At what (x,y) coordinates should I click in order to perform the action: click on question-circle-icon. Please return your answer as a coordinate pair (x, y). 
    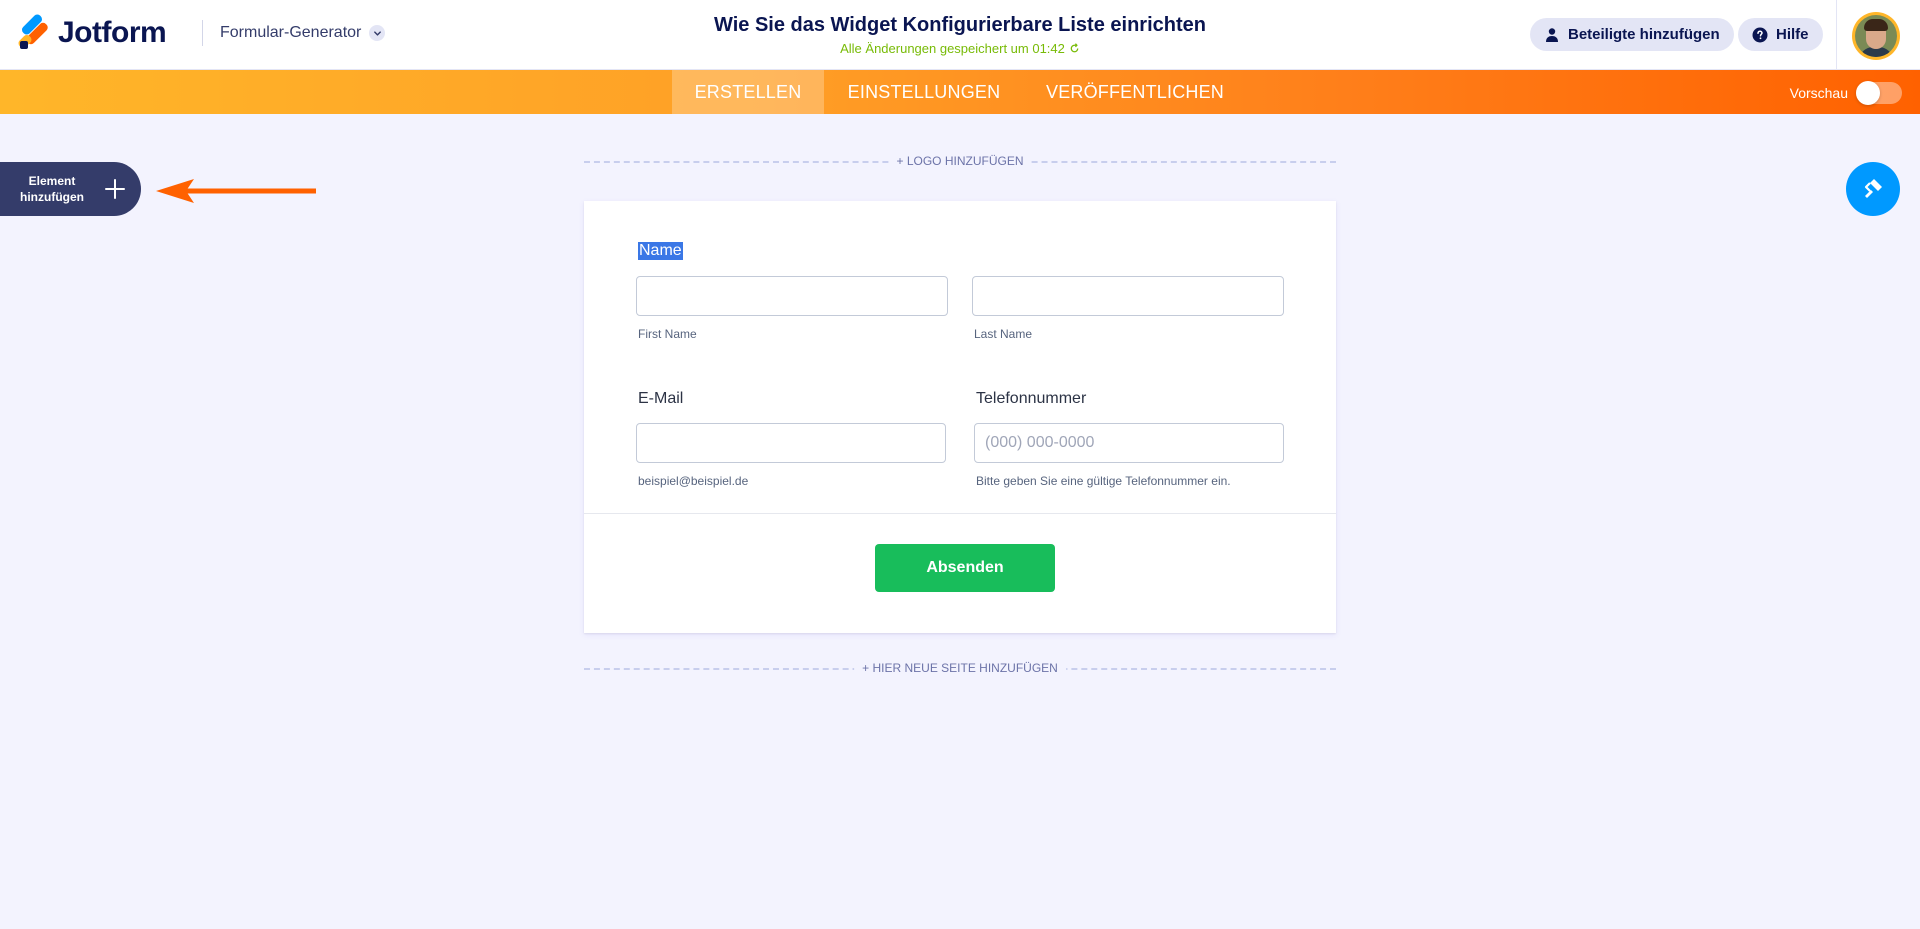
    Looking at the image, I should click on (1760, 34).